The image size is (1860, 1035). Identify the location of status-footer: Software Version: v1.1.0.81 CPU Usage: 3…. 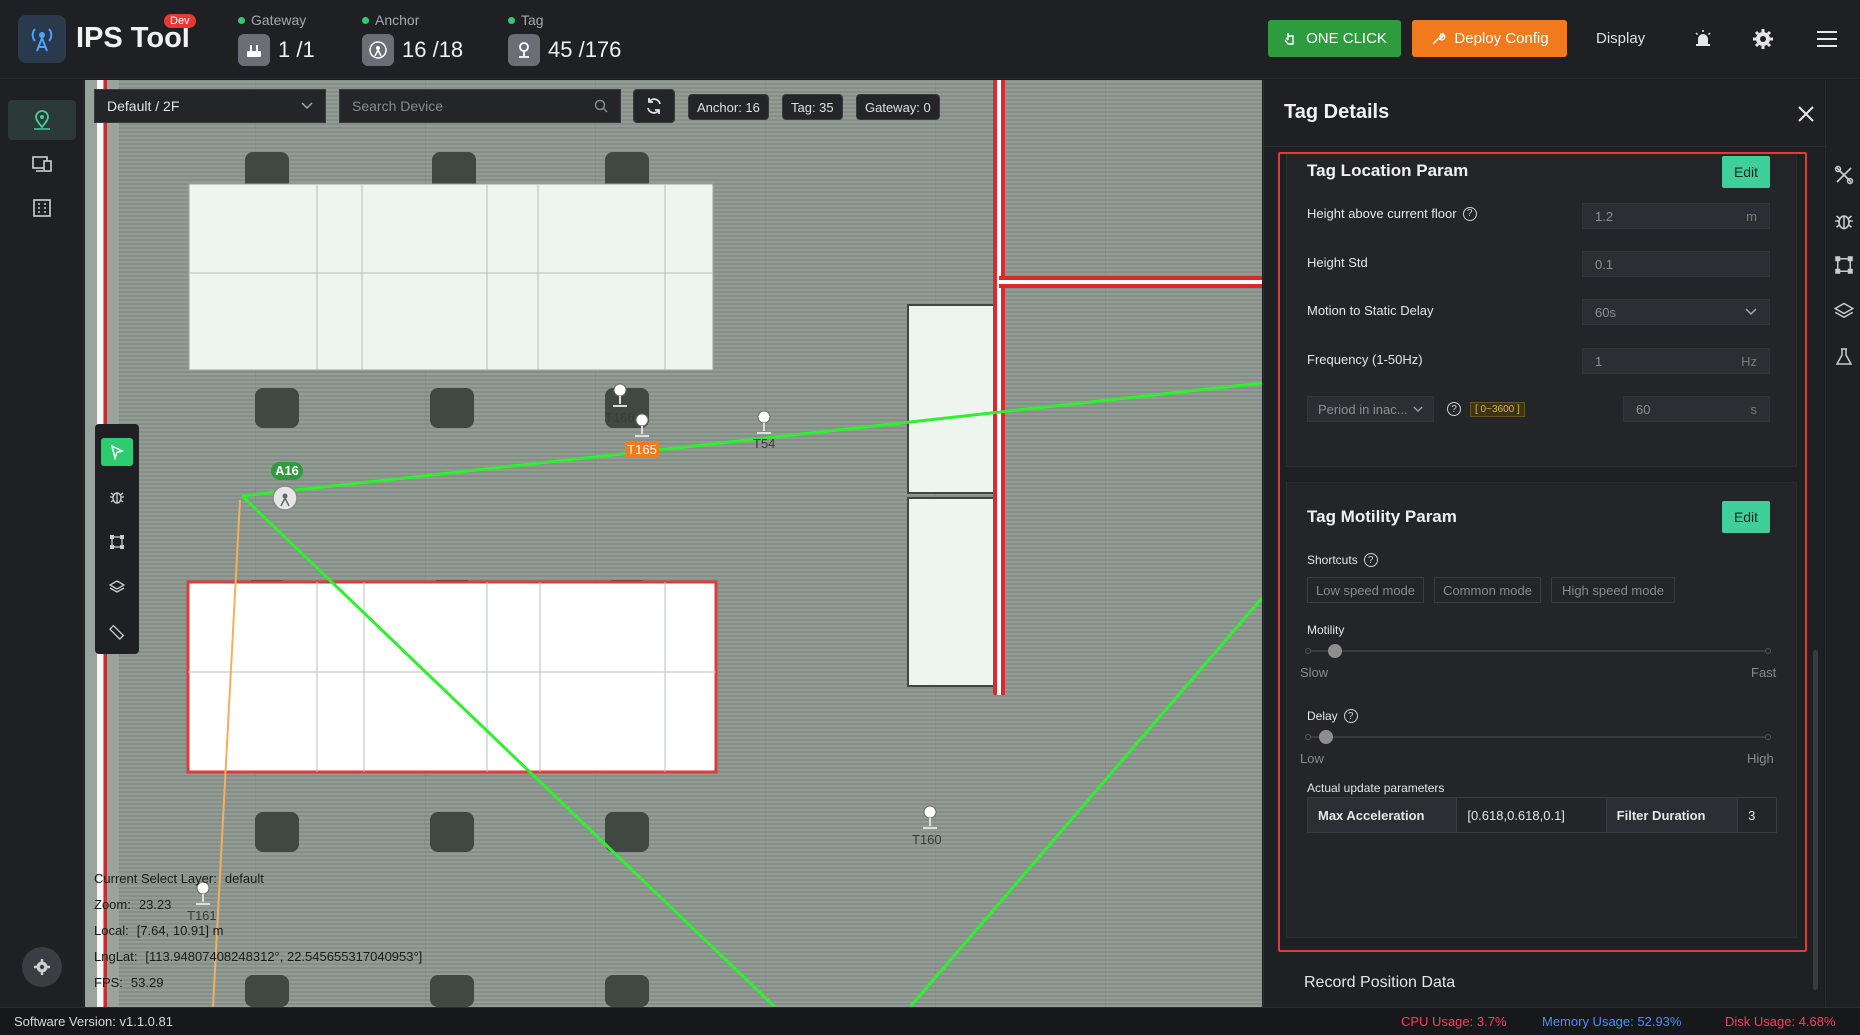
(930, 1021).